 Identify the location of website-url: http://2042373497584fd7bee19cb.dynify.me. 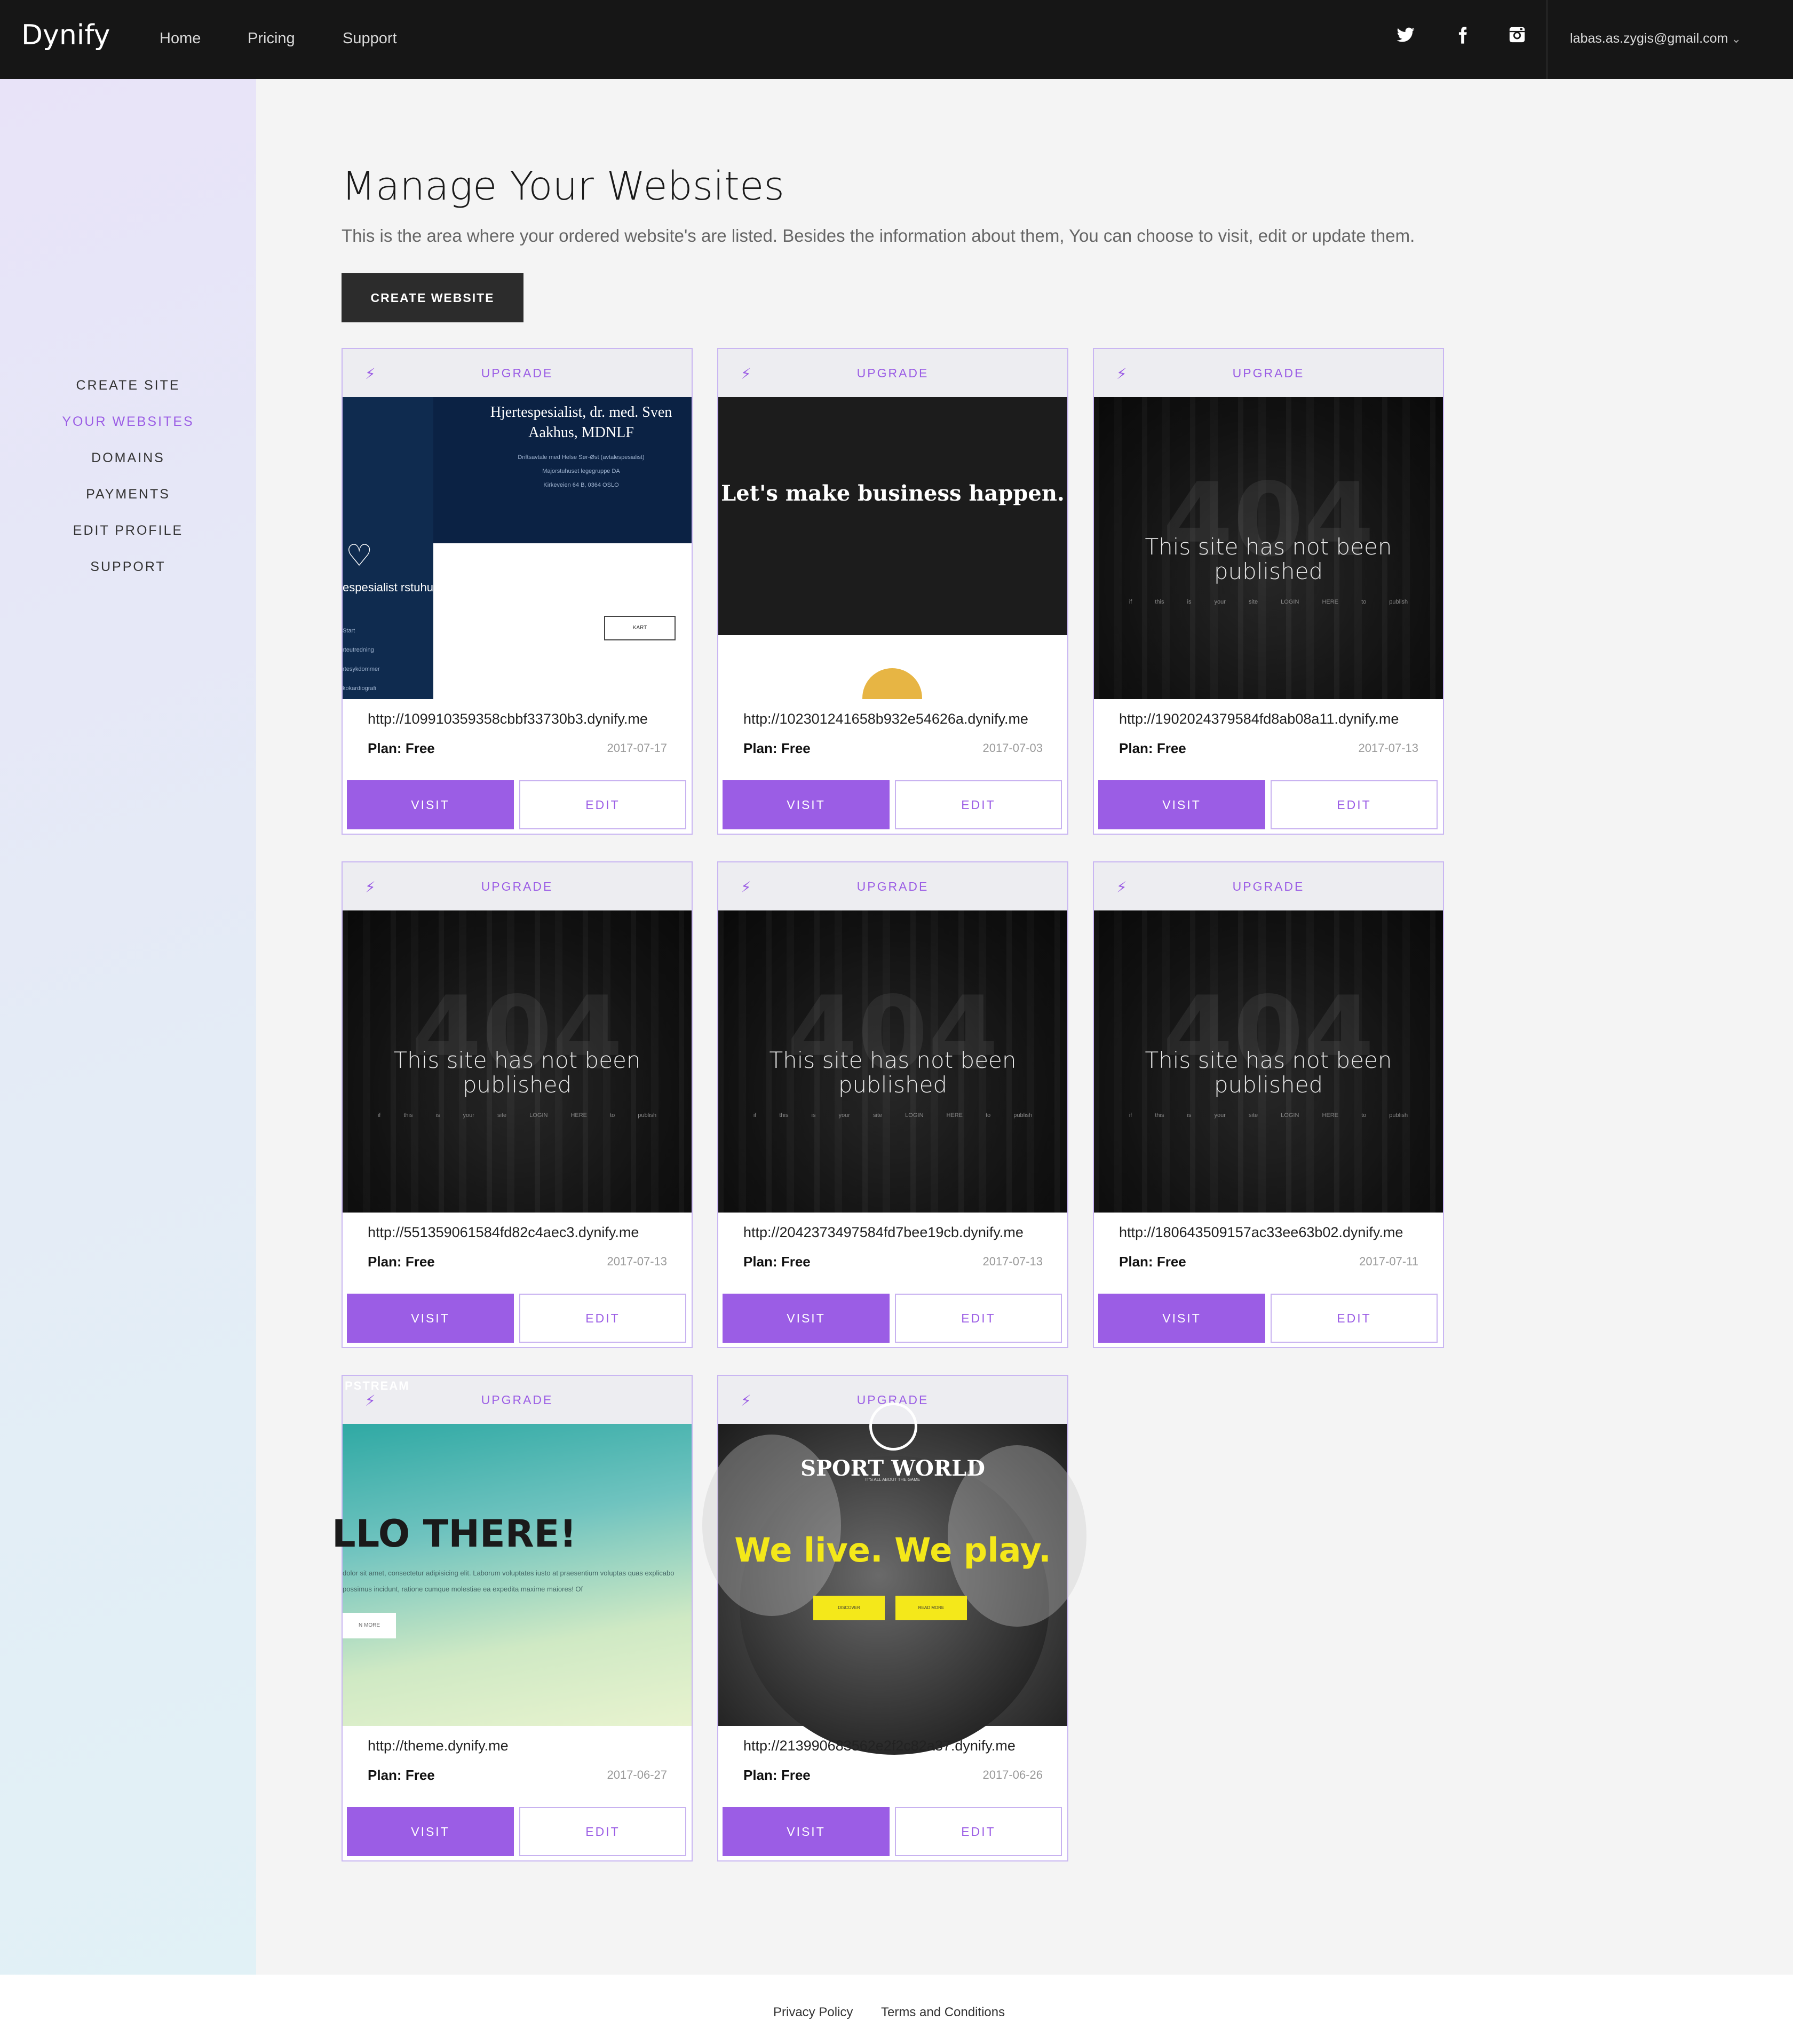
(883, 1232).